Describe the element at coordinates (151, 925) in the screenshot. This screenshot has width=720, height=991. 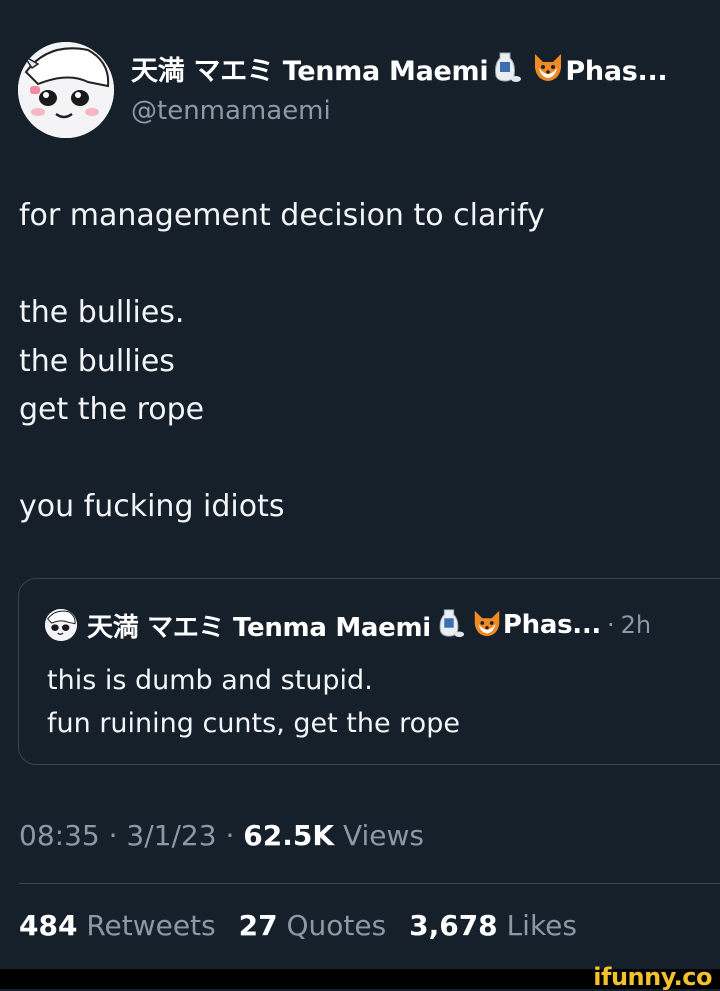
I see `retweets-label: Retweets` at that location.